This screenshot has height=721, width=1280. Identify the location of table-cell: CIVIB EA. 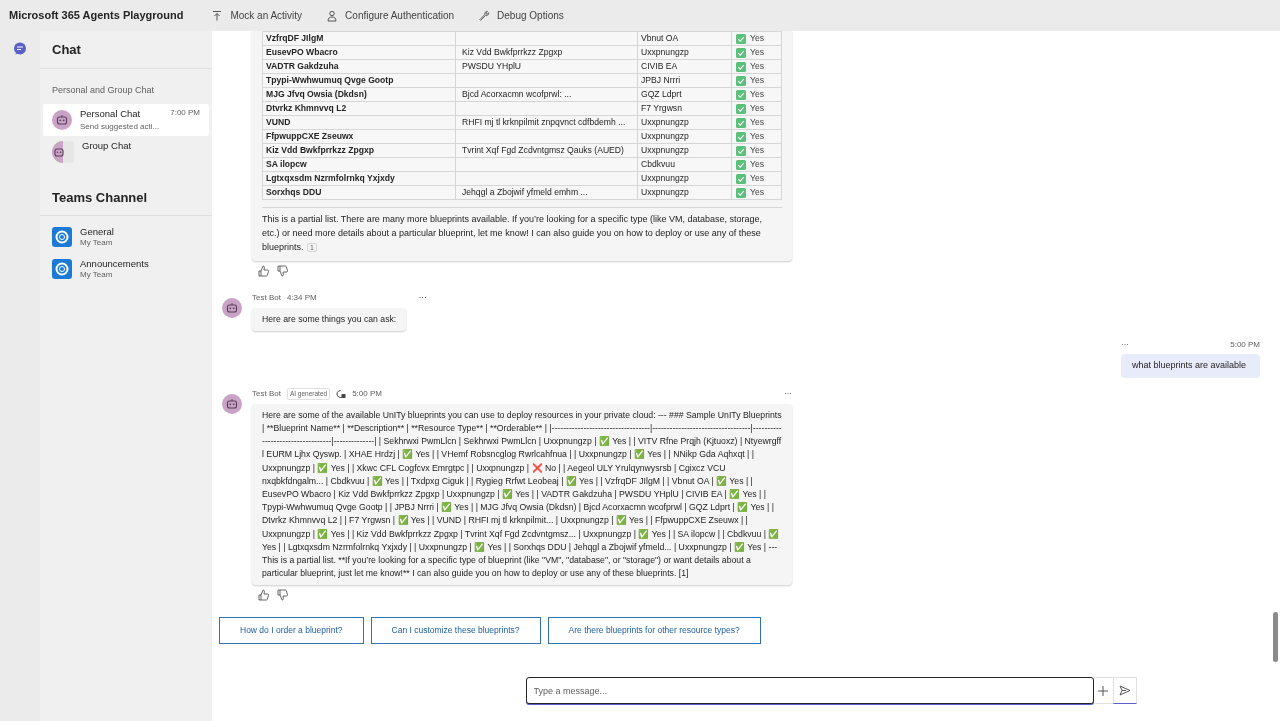
(684, 66).